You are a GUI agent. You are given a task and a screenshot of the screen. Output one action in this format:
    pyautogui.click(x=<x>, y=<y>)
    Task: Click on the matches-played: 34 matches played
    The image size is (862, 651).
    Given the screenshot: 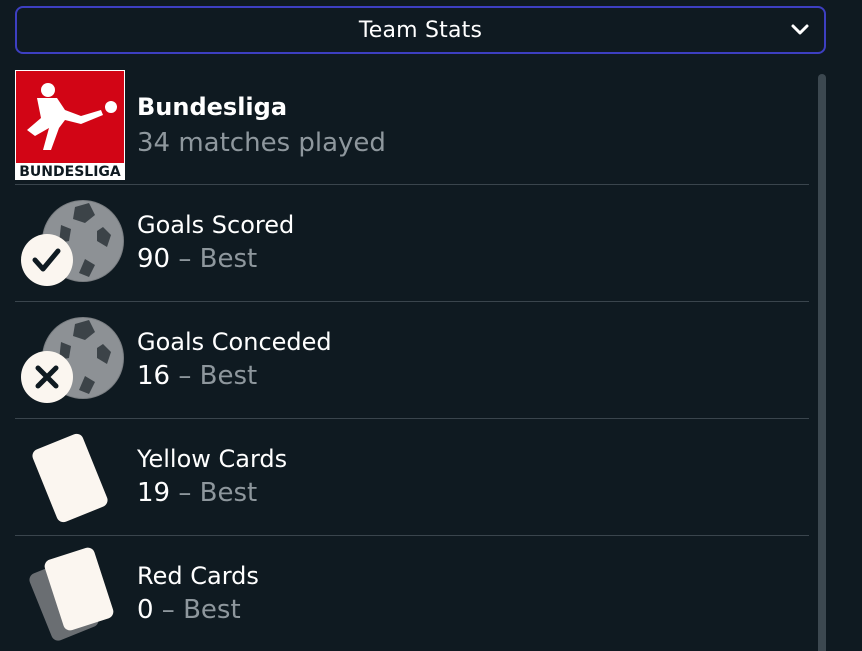 What is the action you would take?
    pyautogui.click(x=261, y=143)
    